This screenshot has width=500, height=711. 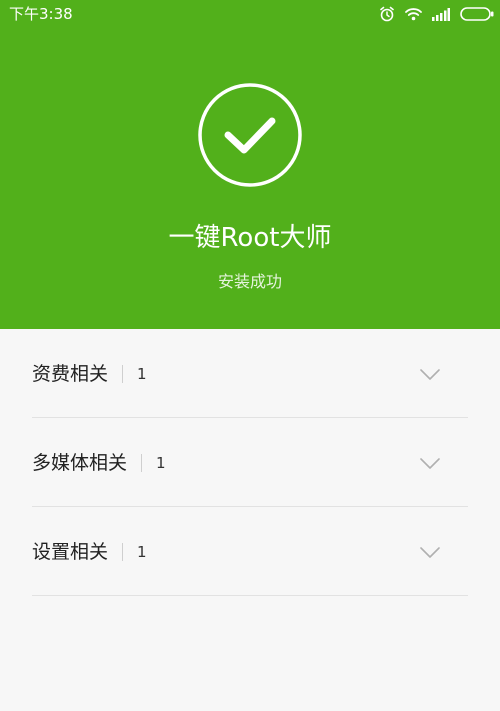 I want to click on signal-icon, so click(x=441, y=14).